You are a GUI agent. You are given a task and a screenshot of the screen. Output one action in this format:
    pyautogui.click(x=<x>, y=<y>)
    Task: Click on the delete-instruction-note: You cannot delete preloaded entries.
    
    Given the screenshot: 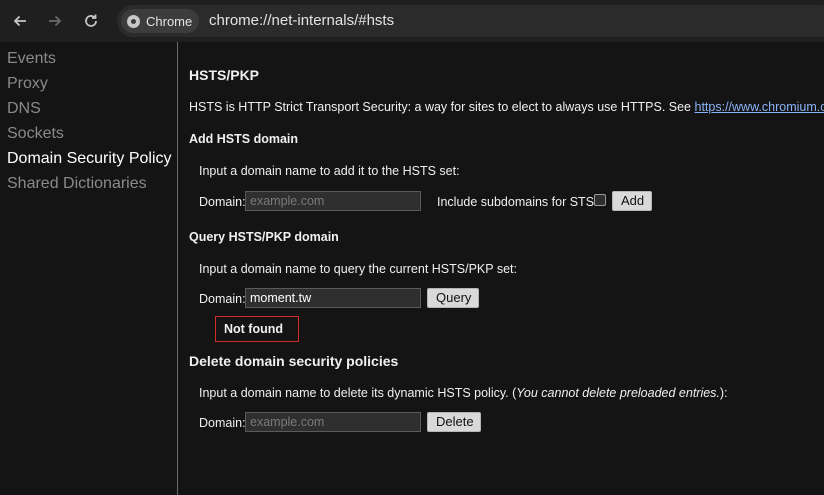 What is the action you would take?
    pyautogui.click(x=618, y=393)
    